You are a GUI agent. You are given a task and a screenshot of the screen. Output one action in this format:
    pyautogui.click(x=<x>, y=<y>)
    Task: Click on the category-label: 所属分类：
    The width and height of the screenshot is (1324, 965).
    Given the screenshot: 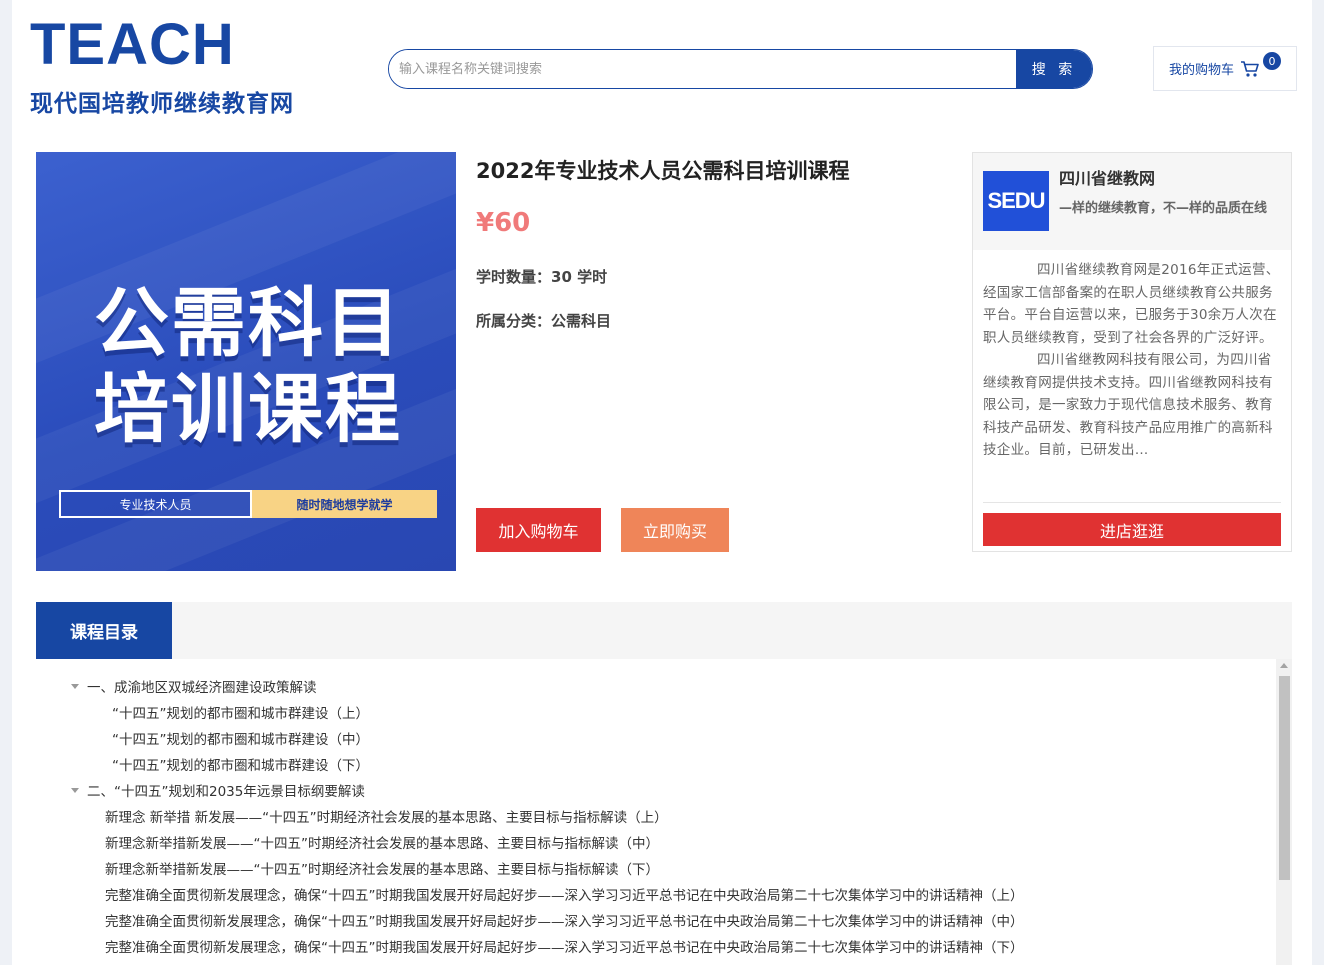 What is the action you would take?
    pyautogui.click(x=514, y=321)
    